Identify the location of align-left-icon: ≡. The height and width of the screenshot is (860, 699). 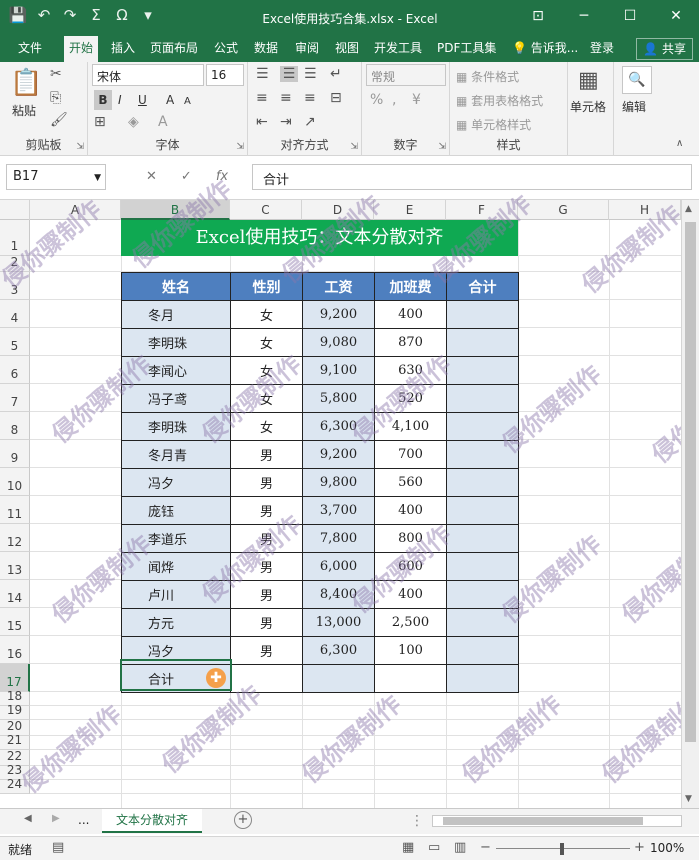
(262, 98).